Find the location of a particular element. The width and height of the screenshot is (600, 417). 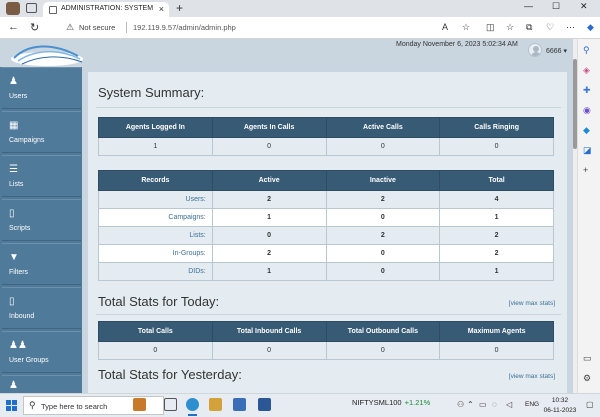

username-dropdown: 6666 ▾ is located at coordinates (556, 51).